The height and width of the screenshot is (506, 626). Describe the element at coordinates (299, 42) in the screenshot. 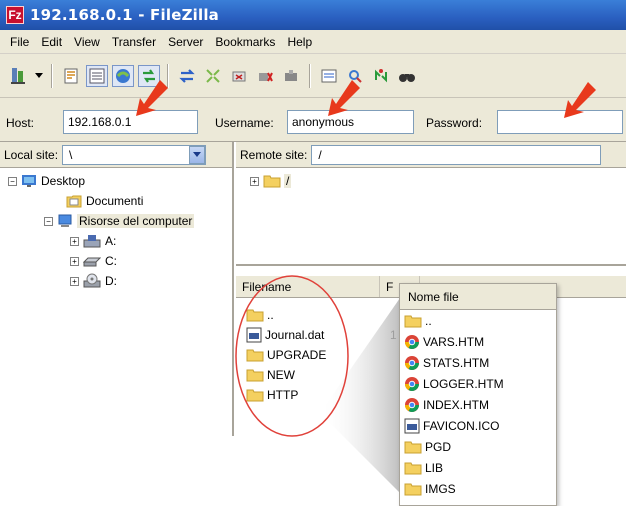

I see `menu-help: Help` at that location.